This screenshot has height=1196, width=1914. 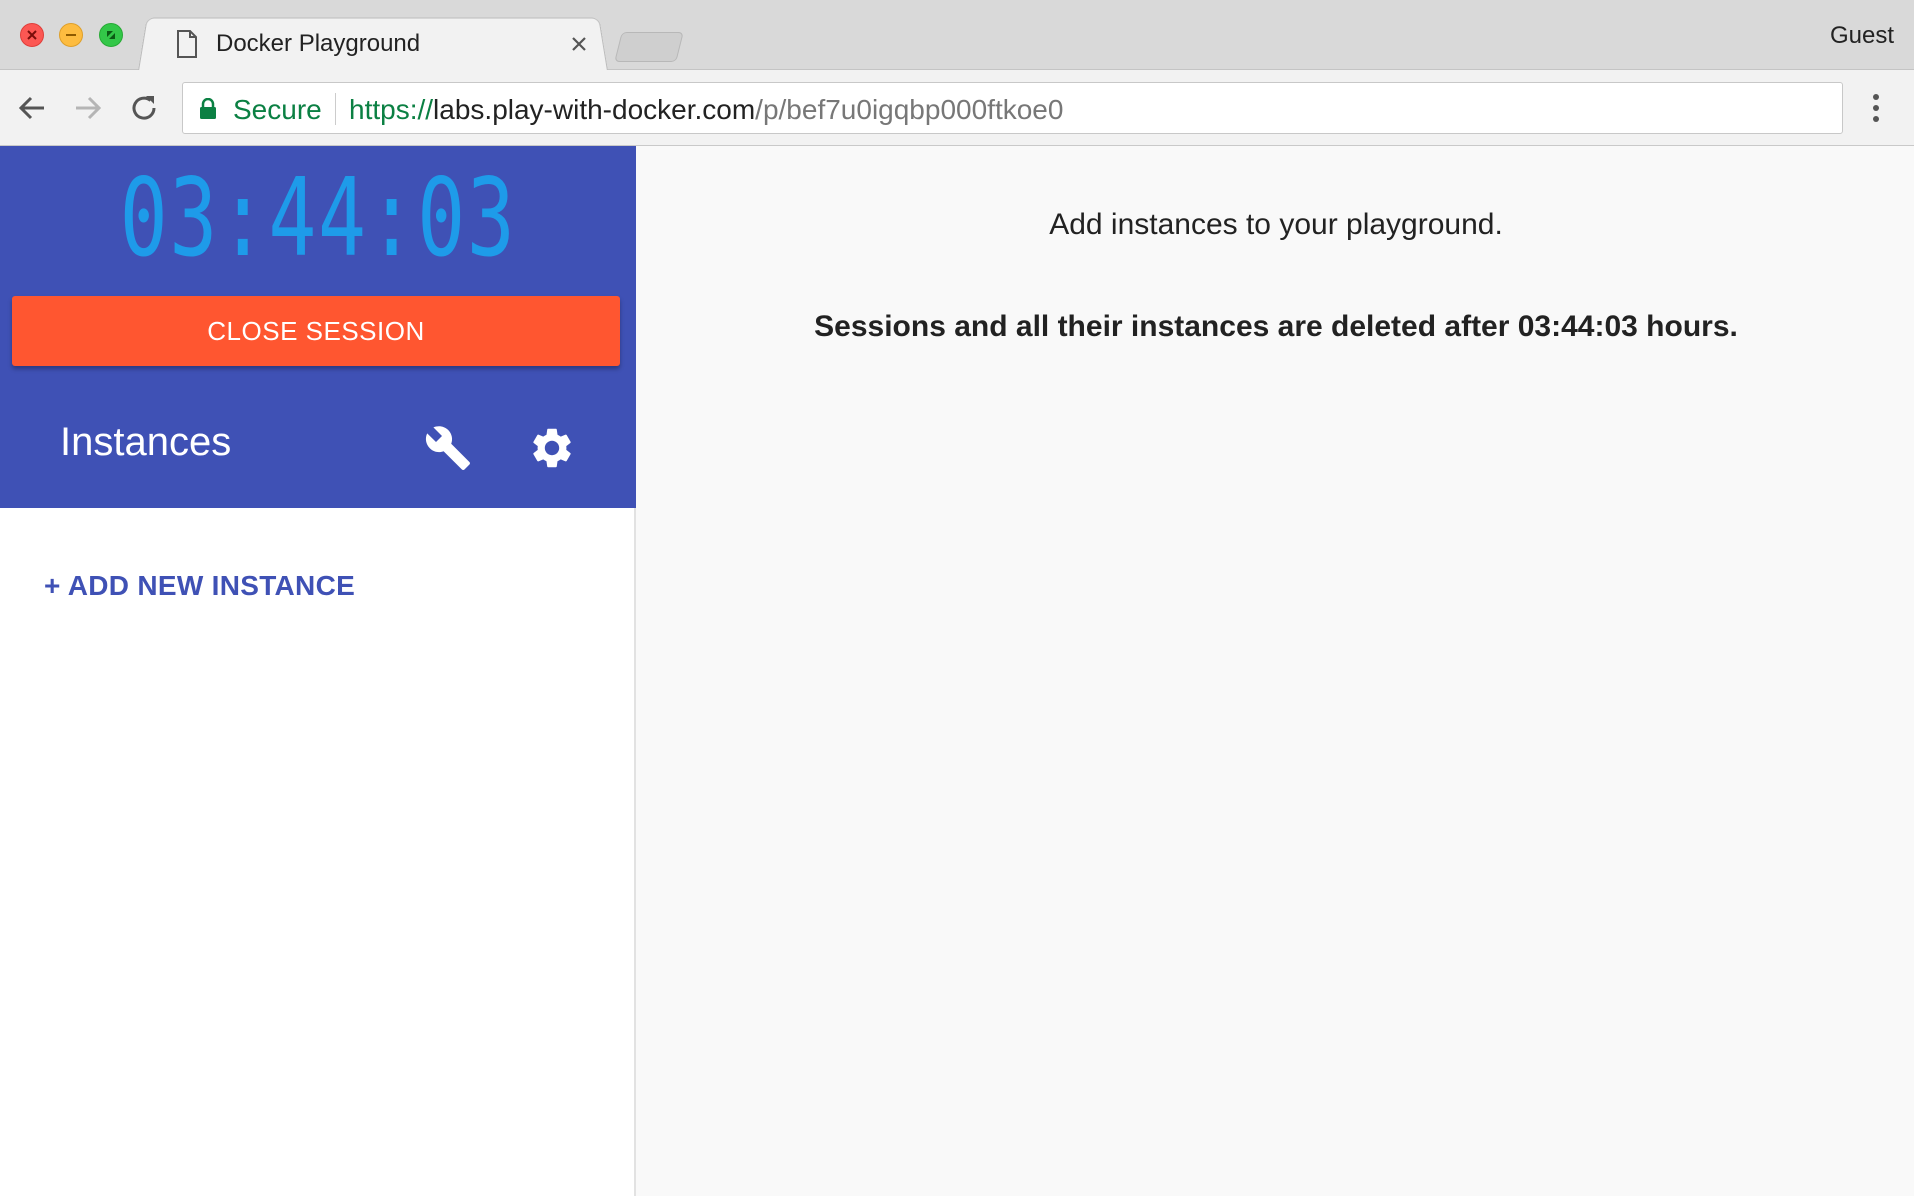 I want to click on window-minimize-button, so click(x=71, y=35).